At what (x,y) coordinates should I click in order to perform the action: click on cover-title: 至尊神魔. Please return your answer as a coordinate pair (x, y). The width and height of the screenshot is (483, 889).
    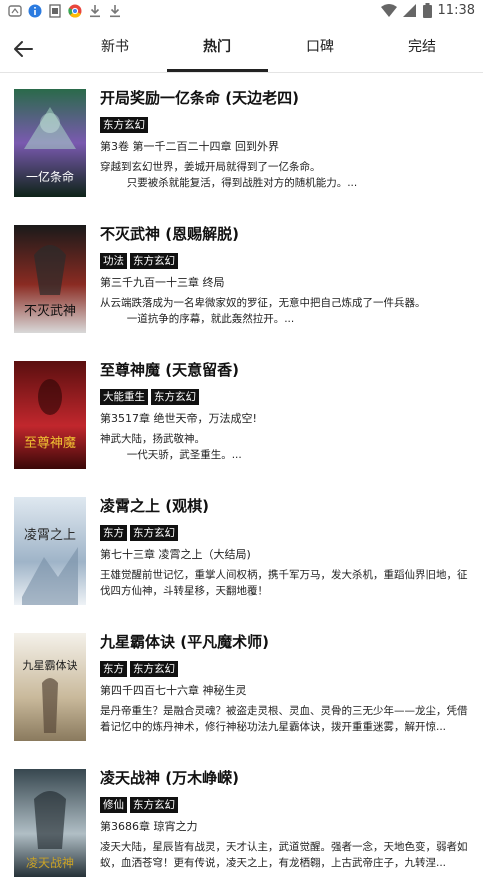
    Looking at the image, I should click on (50, 443).